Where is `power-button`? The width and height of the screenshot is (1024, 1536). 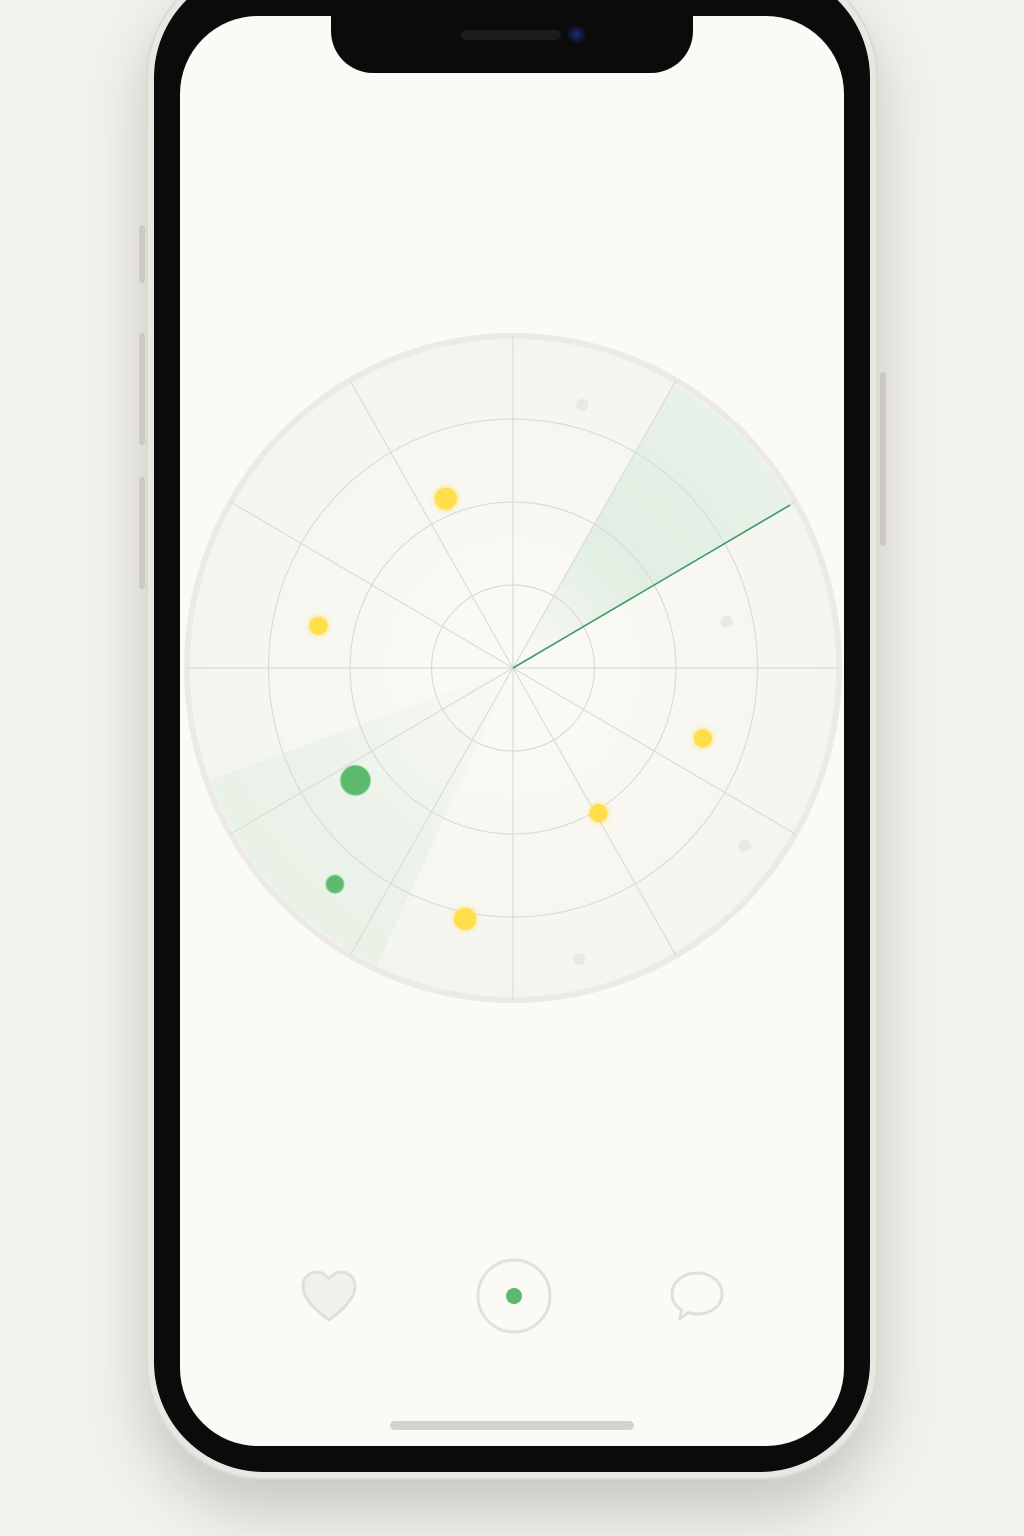 power-button is located at coordinates (883, 459).